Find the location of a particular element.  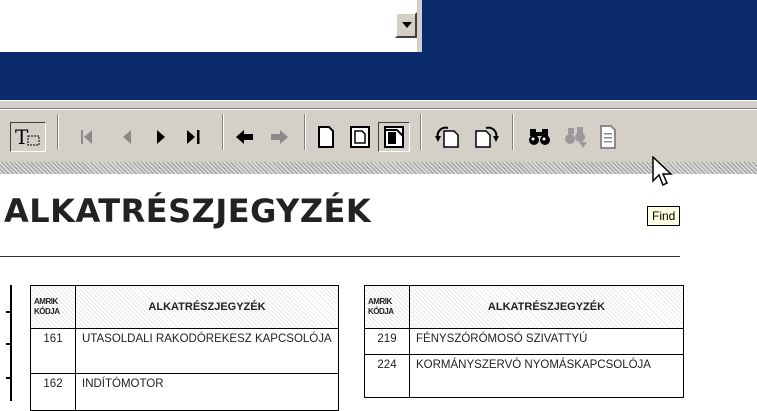

table-row: 161 UTASOLDALI RAKODÓREKESZ KAPCSOLÓJA is located at coordinates (184, 351).